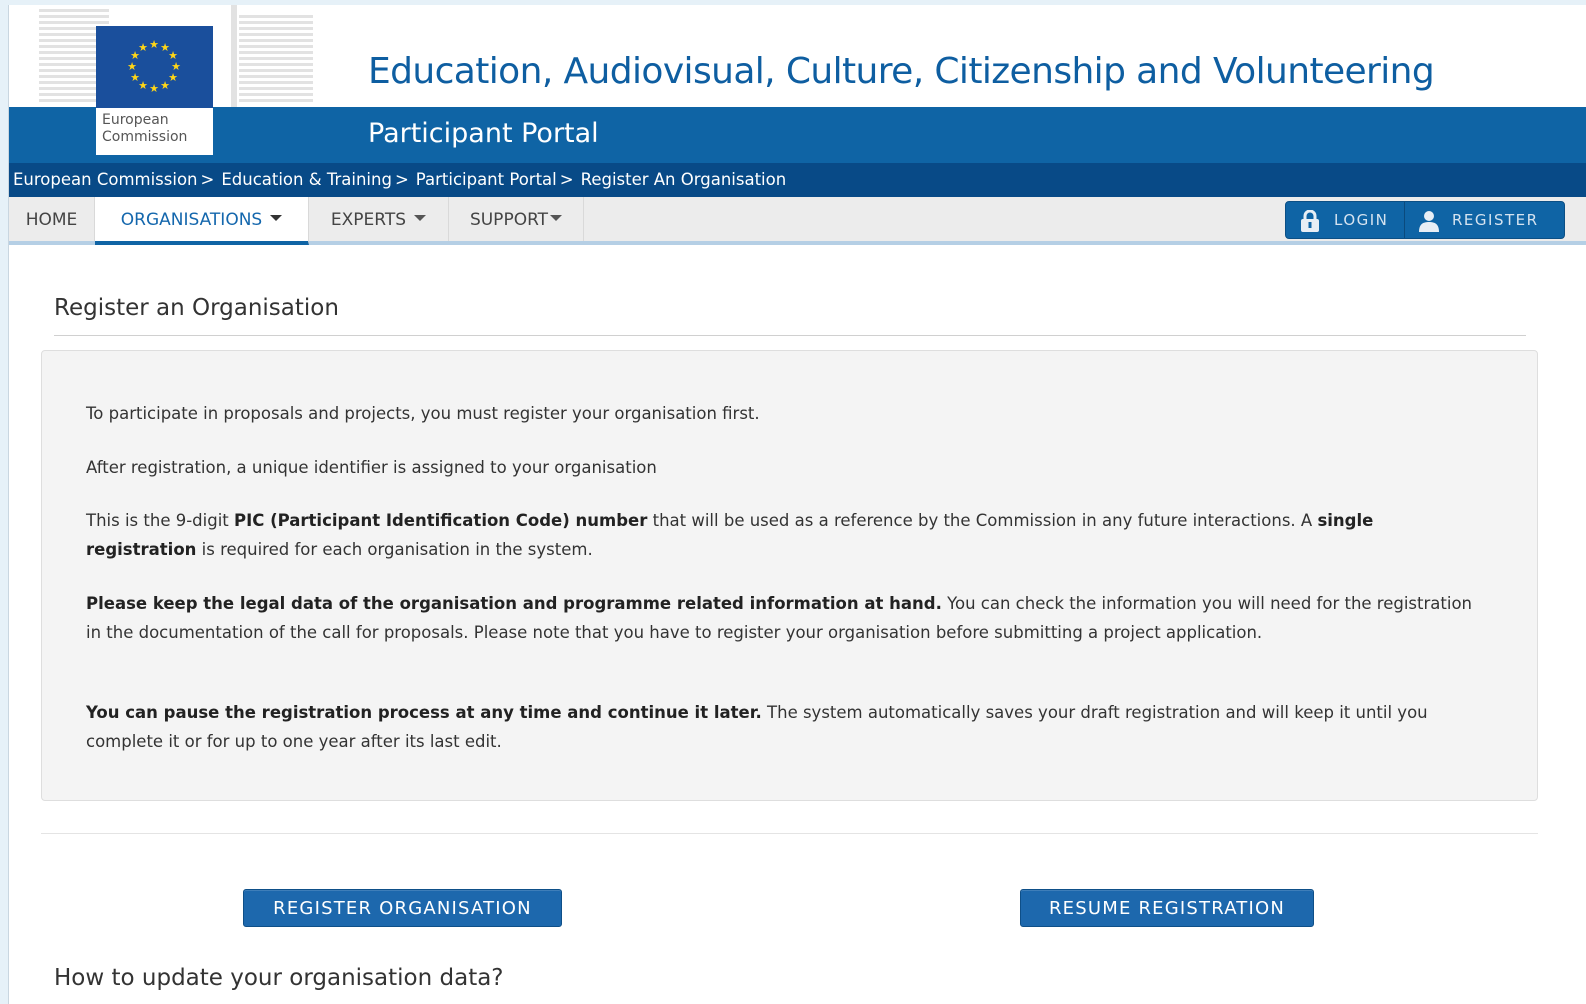 The height and width of the screenshot is (1004, 1586). I want to click on title-divider, so click(790, 335).